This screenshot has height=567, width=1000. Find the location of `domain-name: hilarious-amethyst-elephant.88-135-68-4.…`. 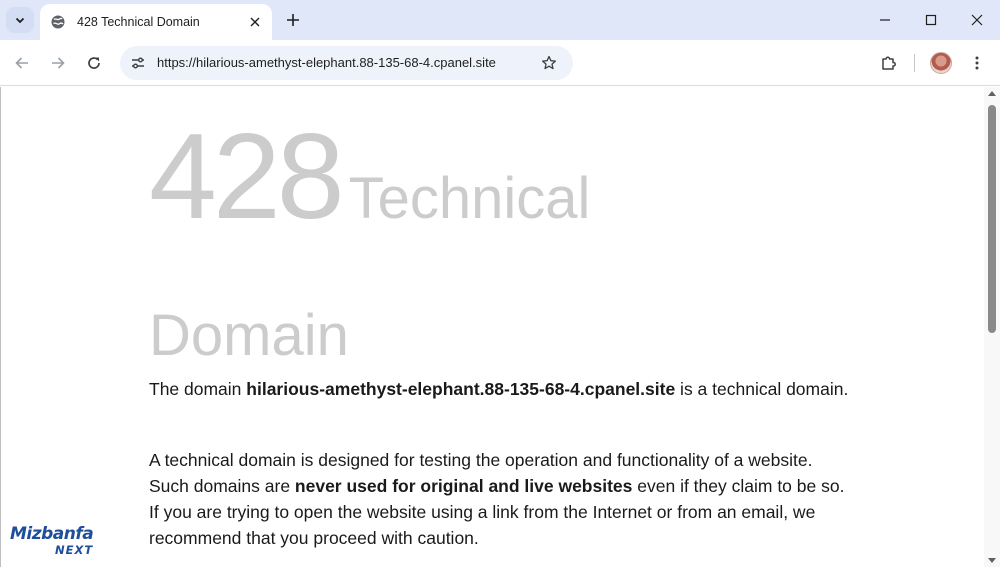

domain-name: hilarious-amethyst-elephant.88-135-68-4.… is located at coordinates (461, 389).